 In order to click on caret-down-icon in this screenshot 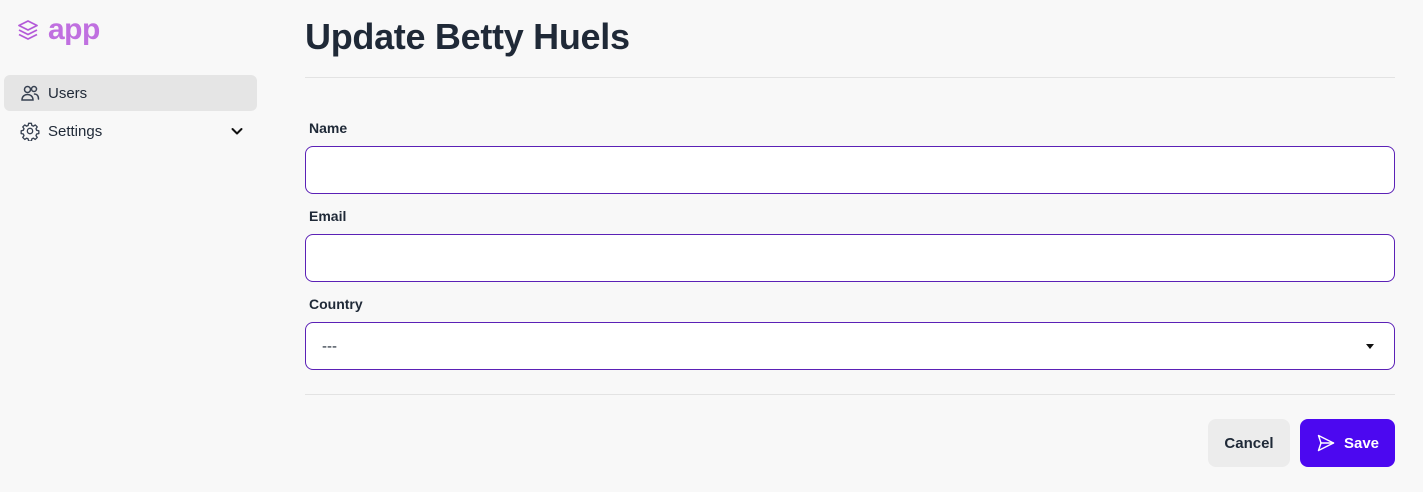, I will do `click(1370, 346)`.